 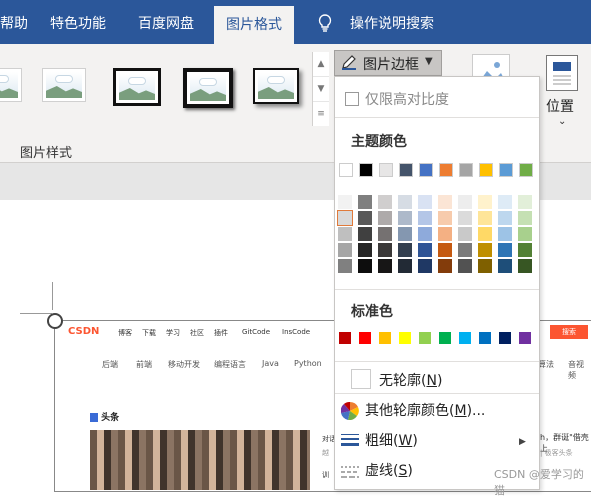 I want to click on csdn-link: 下载, so click(x=149, y=333).